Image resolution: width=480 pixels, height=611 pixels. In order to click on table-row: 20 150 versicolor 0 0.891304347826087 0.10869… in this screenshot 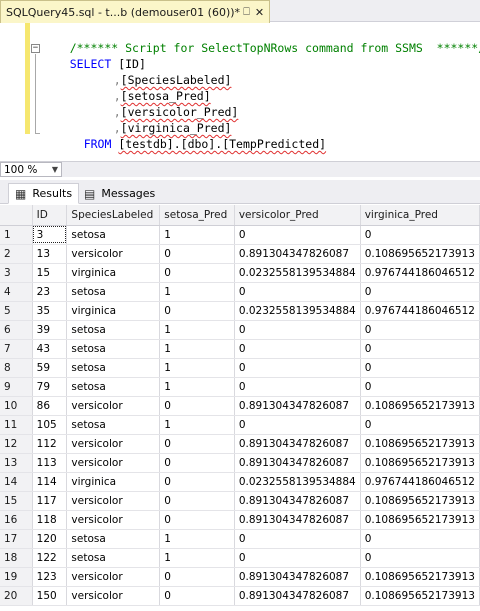, I will do `click(240, 596)`.